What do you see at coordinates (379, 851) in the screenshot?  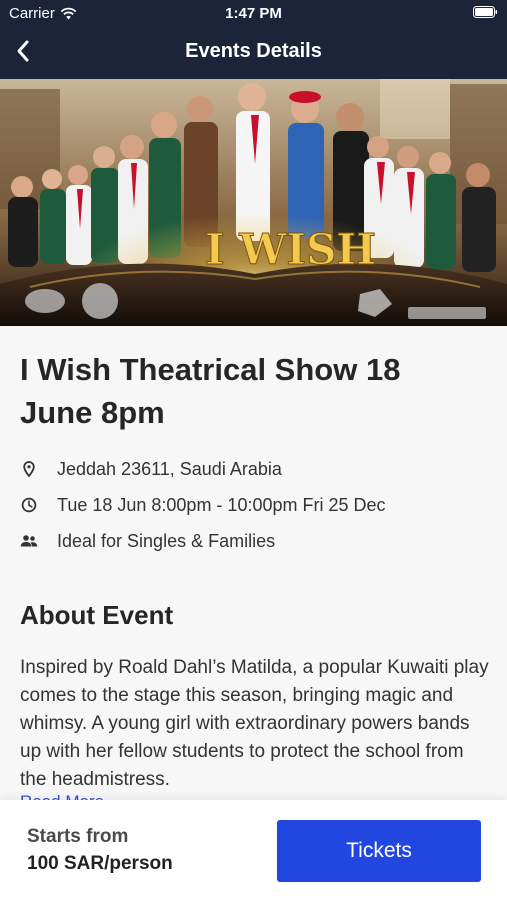 I see `tickets-button: Tickets` at bounding box center [379, 851].